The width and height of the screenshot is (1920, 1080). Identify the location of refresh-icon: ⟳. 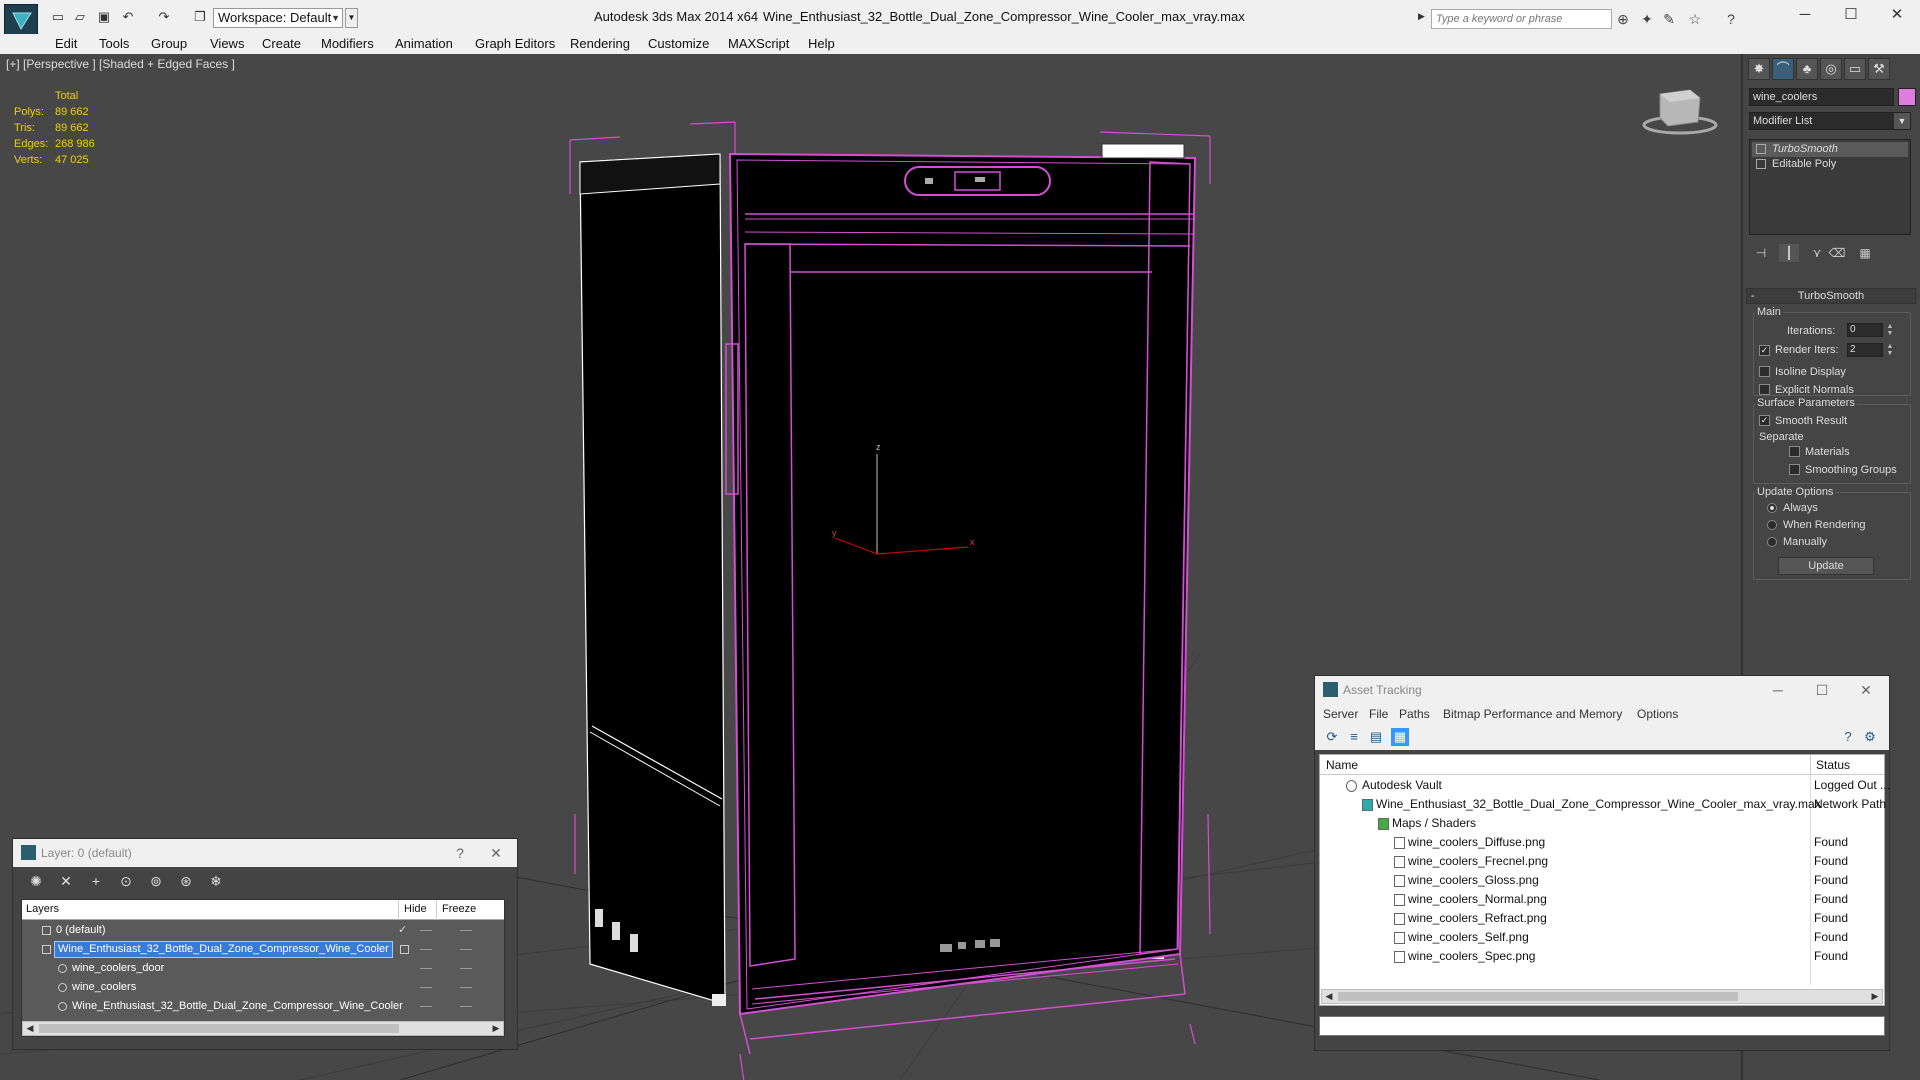
(1332, 737).